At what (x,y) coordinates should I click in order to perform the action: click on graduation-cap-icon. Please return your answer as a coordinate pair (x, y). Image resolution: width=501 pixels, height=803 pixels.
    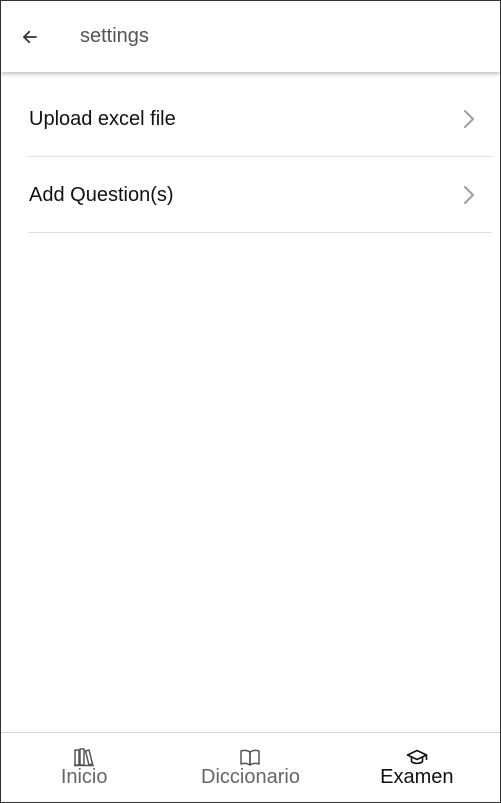
    Looking at the image, I should click on (417, 757).